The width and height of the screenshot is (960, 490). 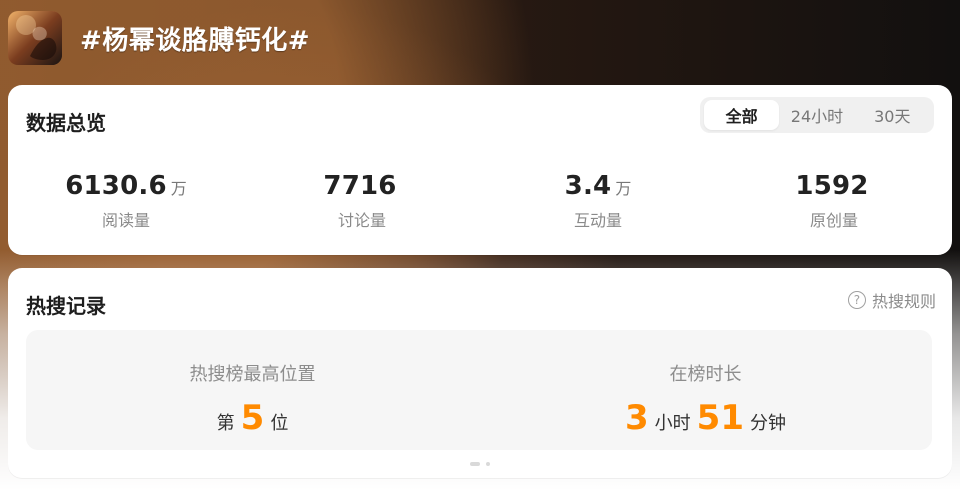 I want to click on stat-discussions-value: 7716, so click(x=360, y=186).